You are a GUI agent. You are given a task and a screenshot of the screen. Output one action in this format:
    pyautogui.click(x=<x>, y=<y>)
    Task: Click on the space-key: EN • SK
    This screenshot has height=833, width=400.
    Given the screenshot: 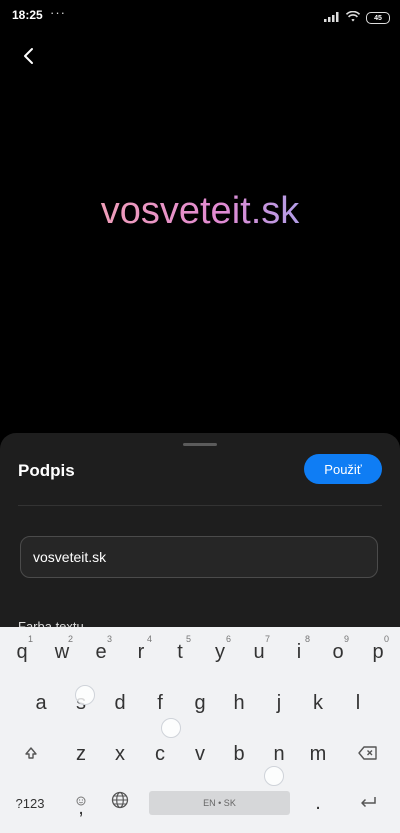 What is the action you would take?
    pyautogui.click(x=219, y=803)
    